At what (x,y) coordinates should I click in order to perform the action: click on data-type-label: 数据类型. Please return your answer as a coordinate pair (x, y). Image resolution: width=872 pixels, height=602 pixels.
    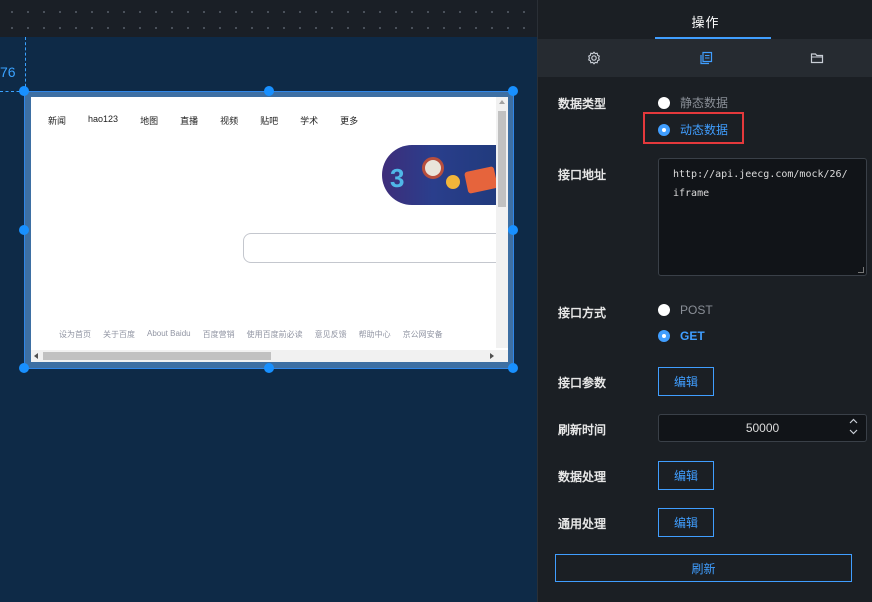
    Looking at the image, I should click on (582, 104).